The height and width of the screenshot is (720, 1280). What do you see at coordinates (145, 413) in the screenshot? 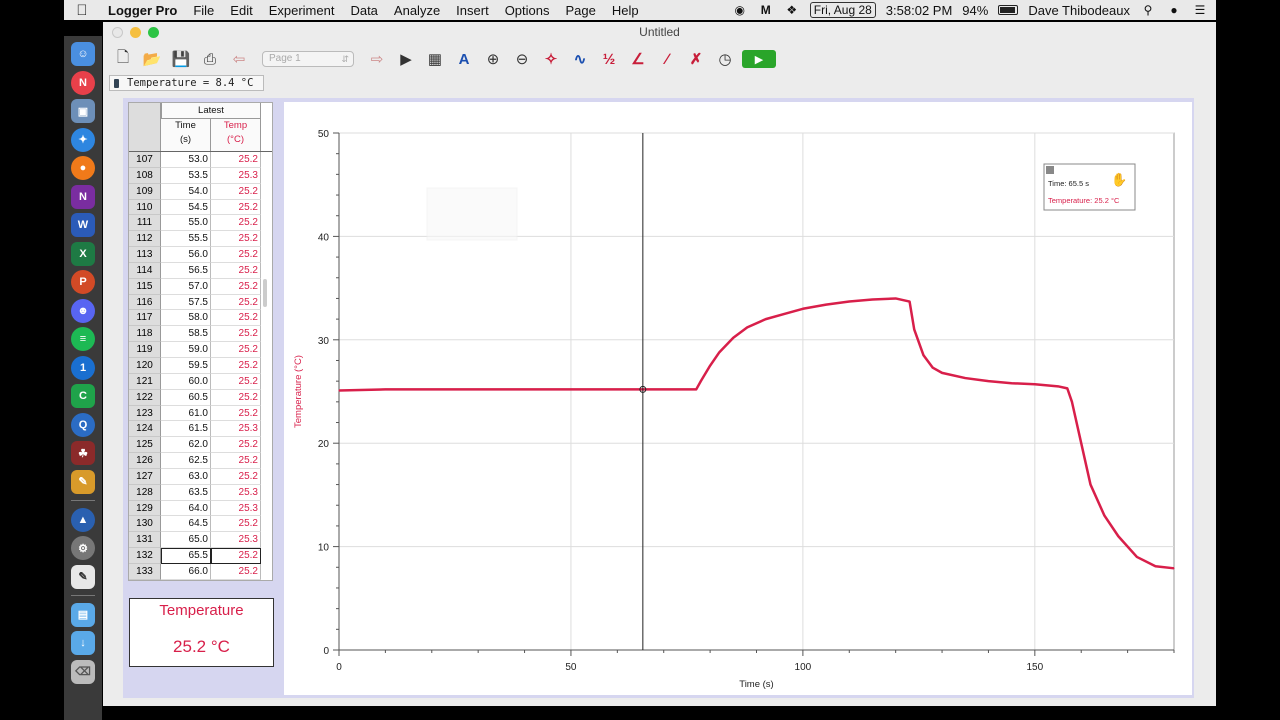
I see `row-number: 123` at bounding box center [145, 413].